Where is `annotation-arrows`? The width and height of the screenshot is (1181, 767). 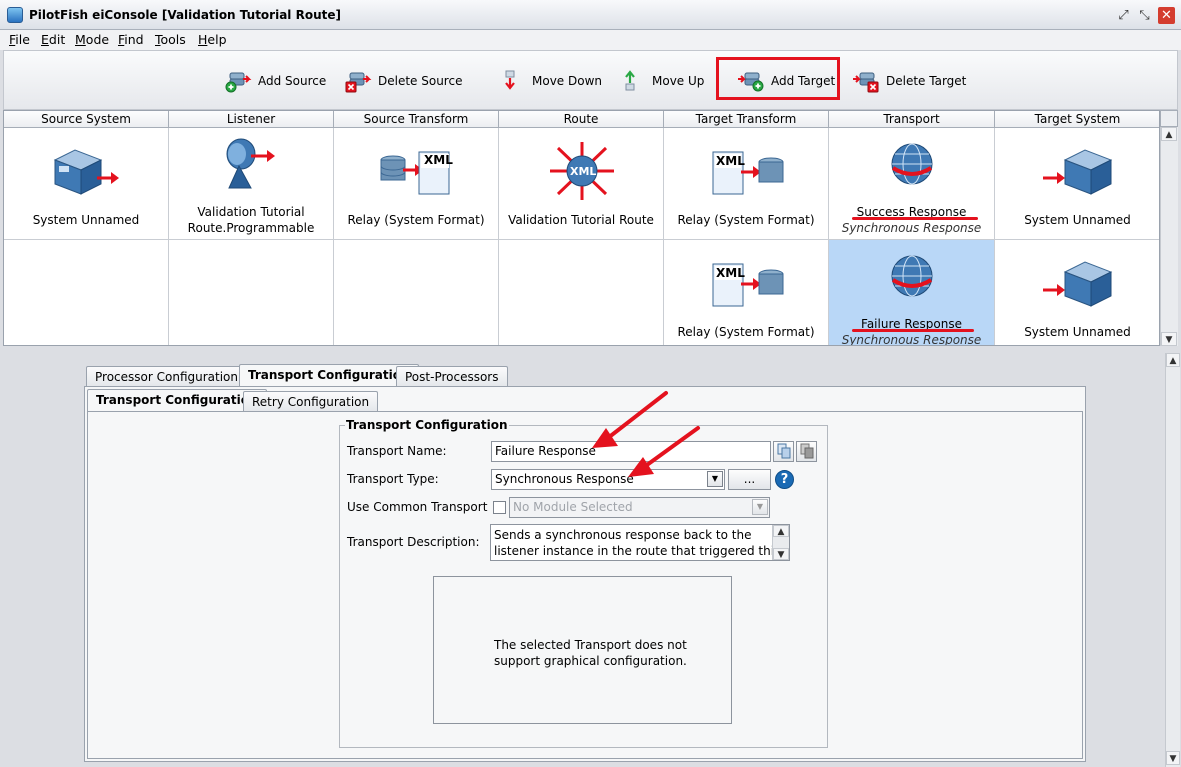 annotation-arrows is located at coordinates (646, 434).